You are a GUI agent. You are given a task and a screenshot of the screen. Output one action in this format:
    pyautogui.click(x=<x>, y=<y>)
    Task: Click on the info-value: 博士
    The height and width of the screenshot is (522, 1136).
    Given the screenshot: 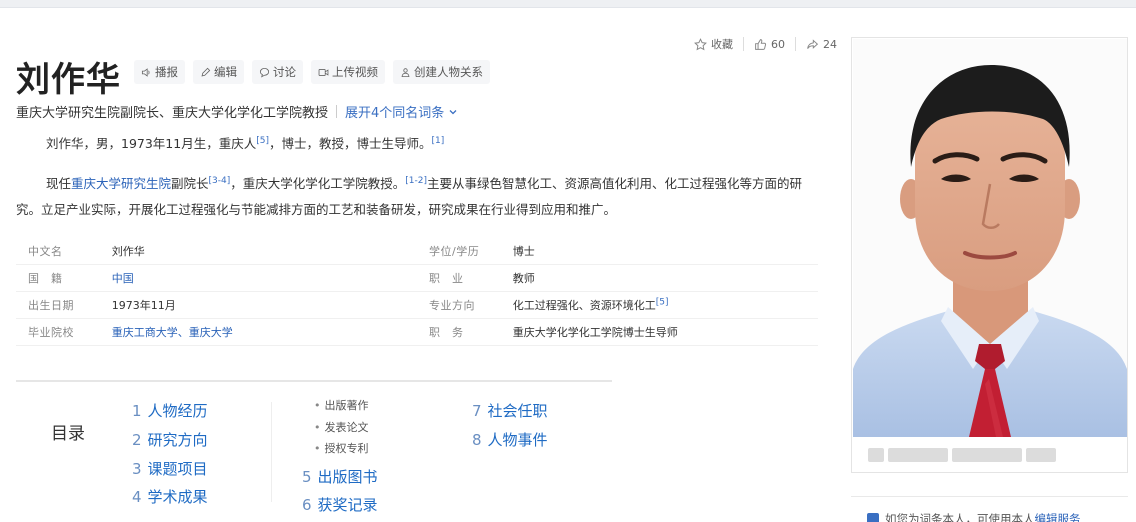 What is the action you would take?
    pyautogui.click(x=523, y=251)
    